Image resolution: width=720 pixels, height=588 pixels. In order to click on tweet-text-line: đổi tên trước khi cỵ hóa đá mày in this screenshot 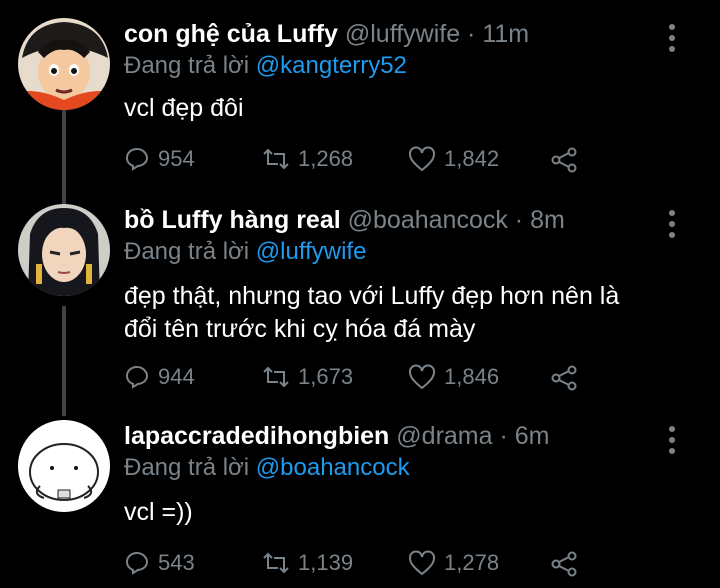, I will do `click(300, 329)`.